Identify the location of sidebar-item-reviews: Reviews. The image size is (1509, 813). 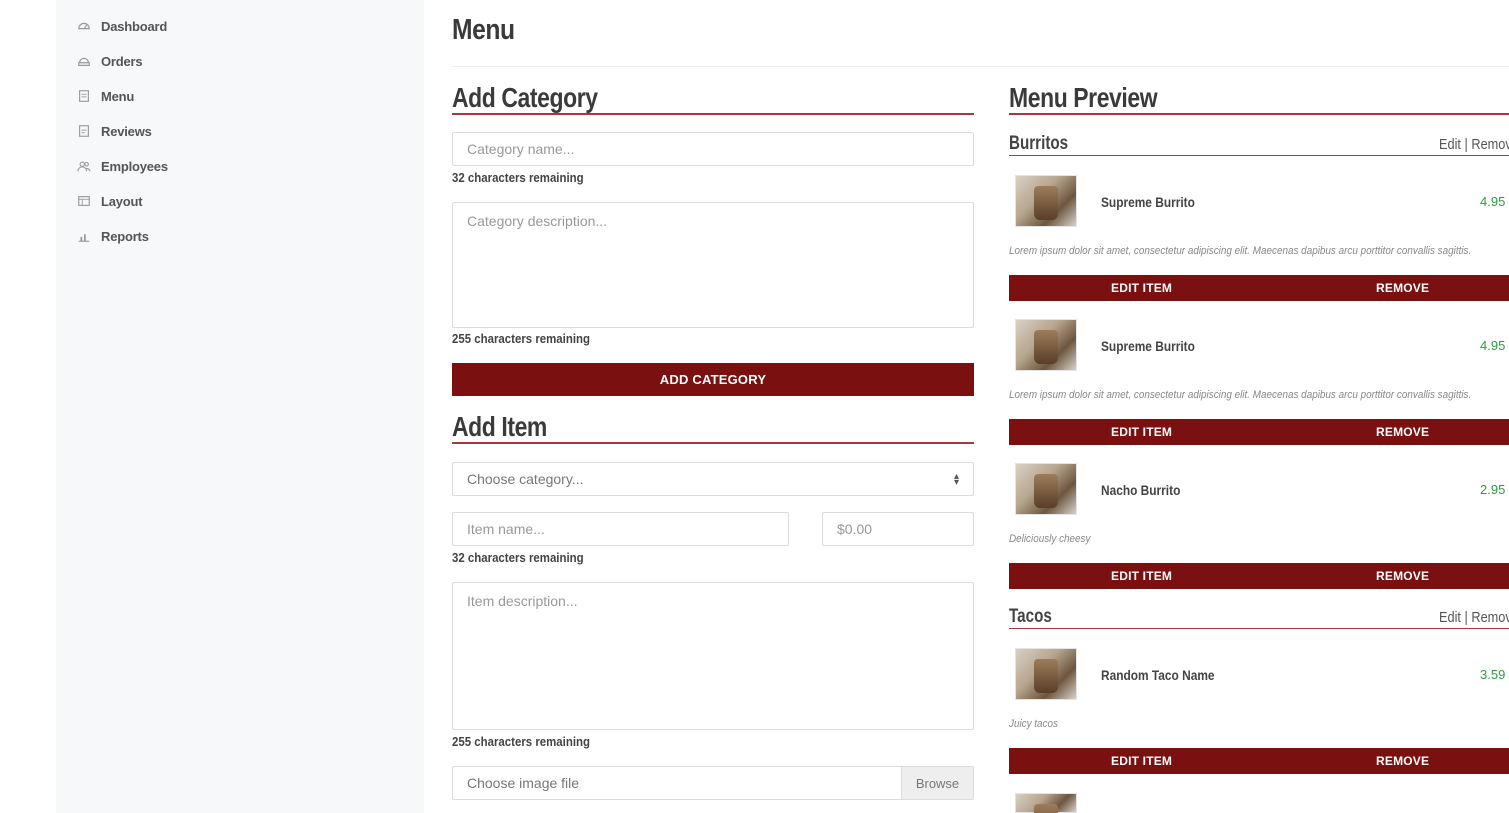
(114, 131).